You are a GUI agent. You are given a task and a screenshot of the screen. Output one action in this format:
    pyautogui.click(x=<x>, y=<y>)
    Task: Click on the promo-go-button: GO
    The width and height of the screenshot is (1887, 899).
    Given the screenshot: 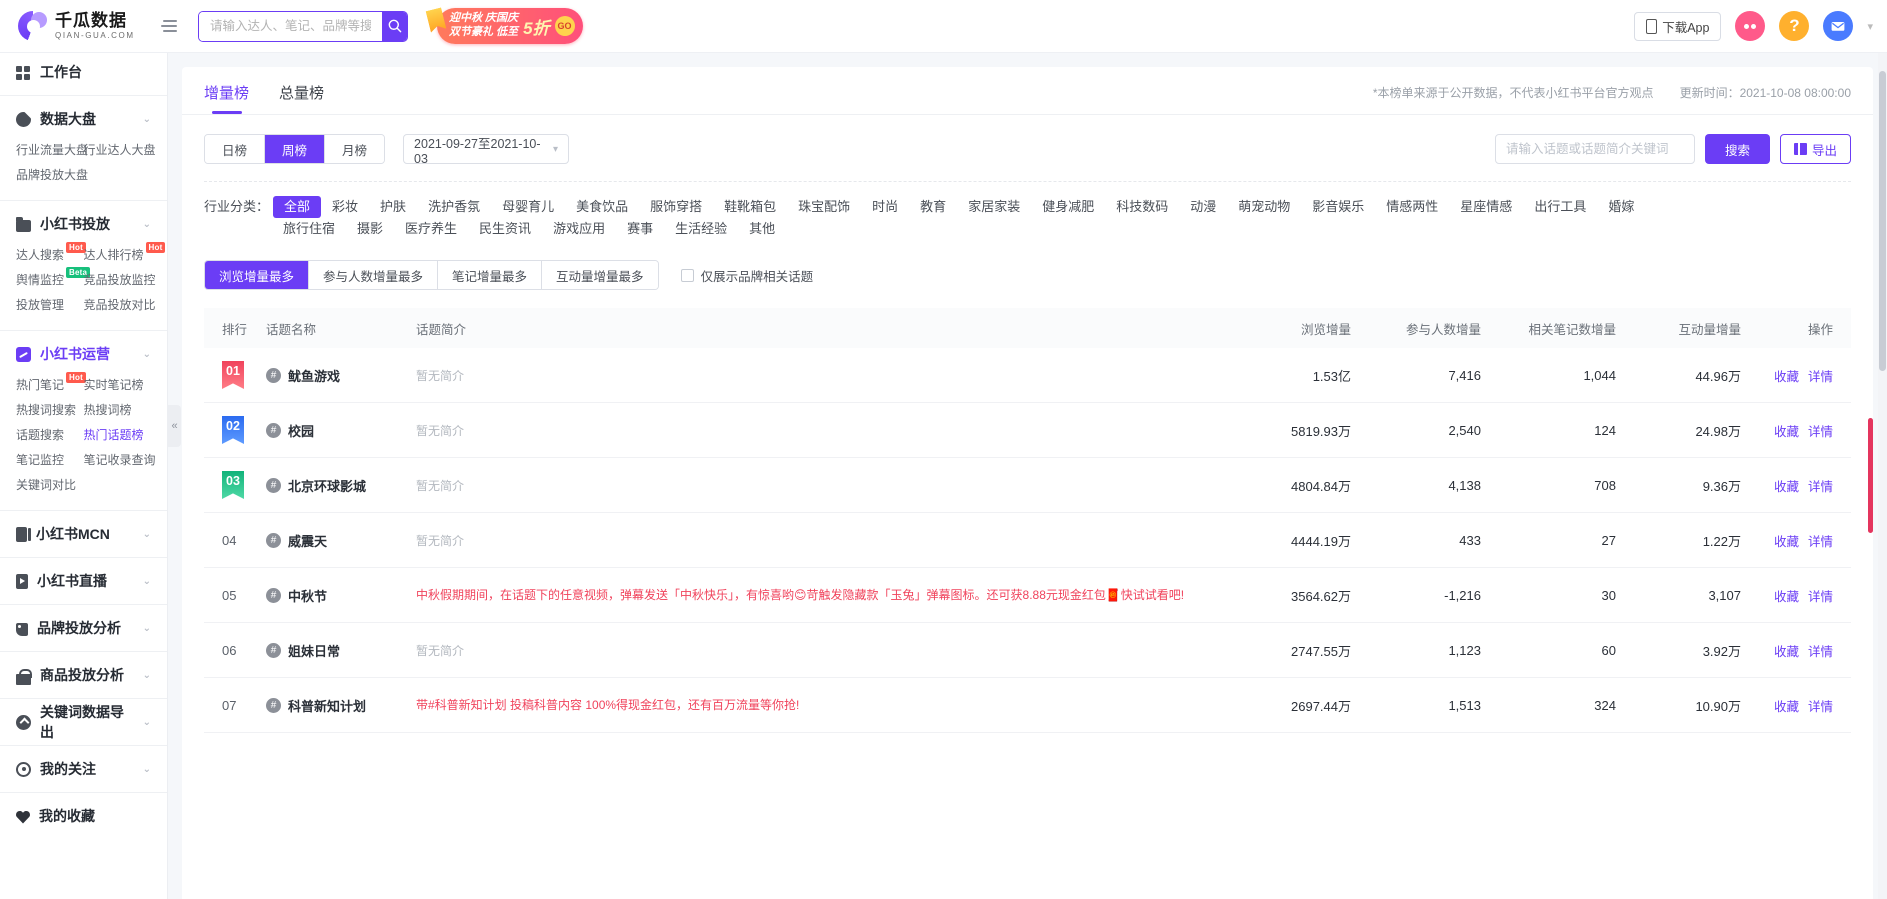 What is the action you would take?
    pyautogui.click(x=564, y=26)
    